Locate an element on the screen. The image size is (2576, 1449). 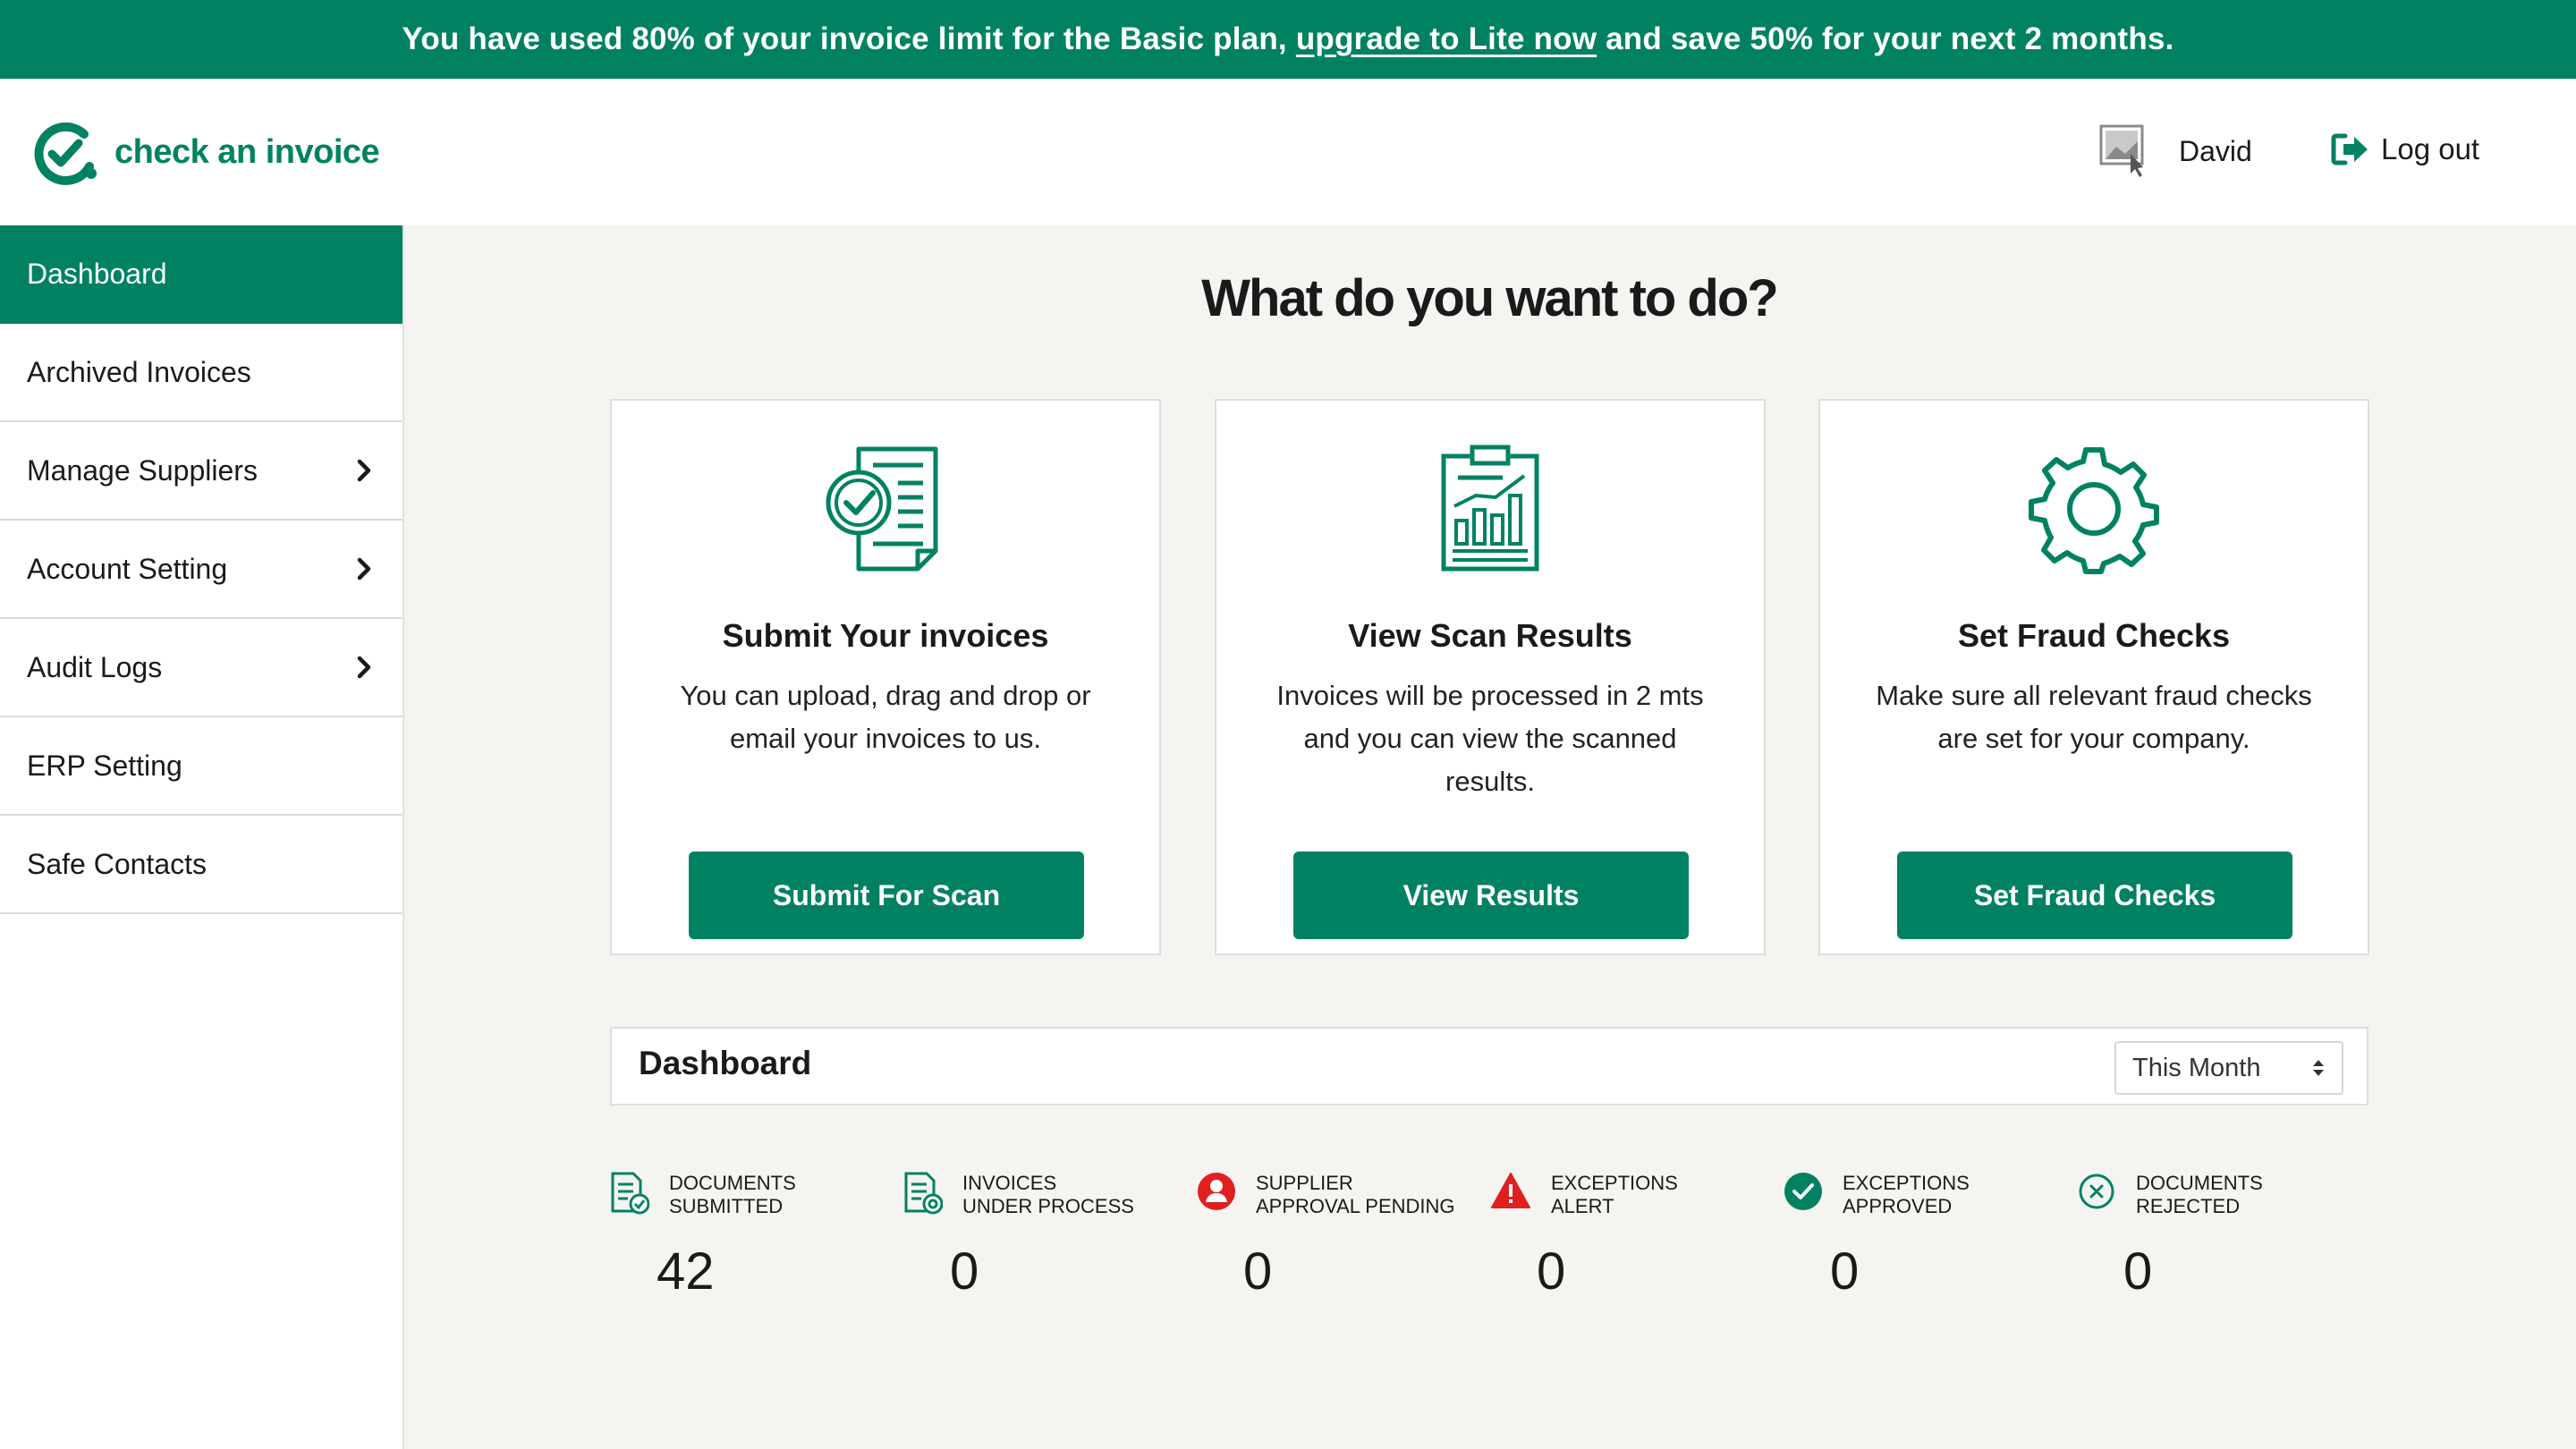
sidebar-item-account-setting: Account Setting is located at coordinates (201, 570).